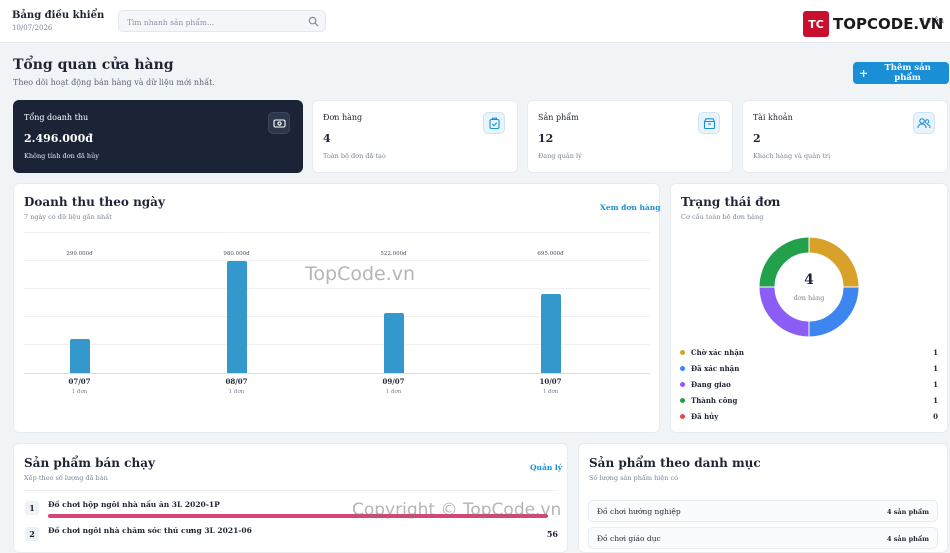 The width and height of the screenshot is (950, 553). I want to click on category-name: Đồ chơi giáo dục, so click(629, 538).